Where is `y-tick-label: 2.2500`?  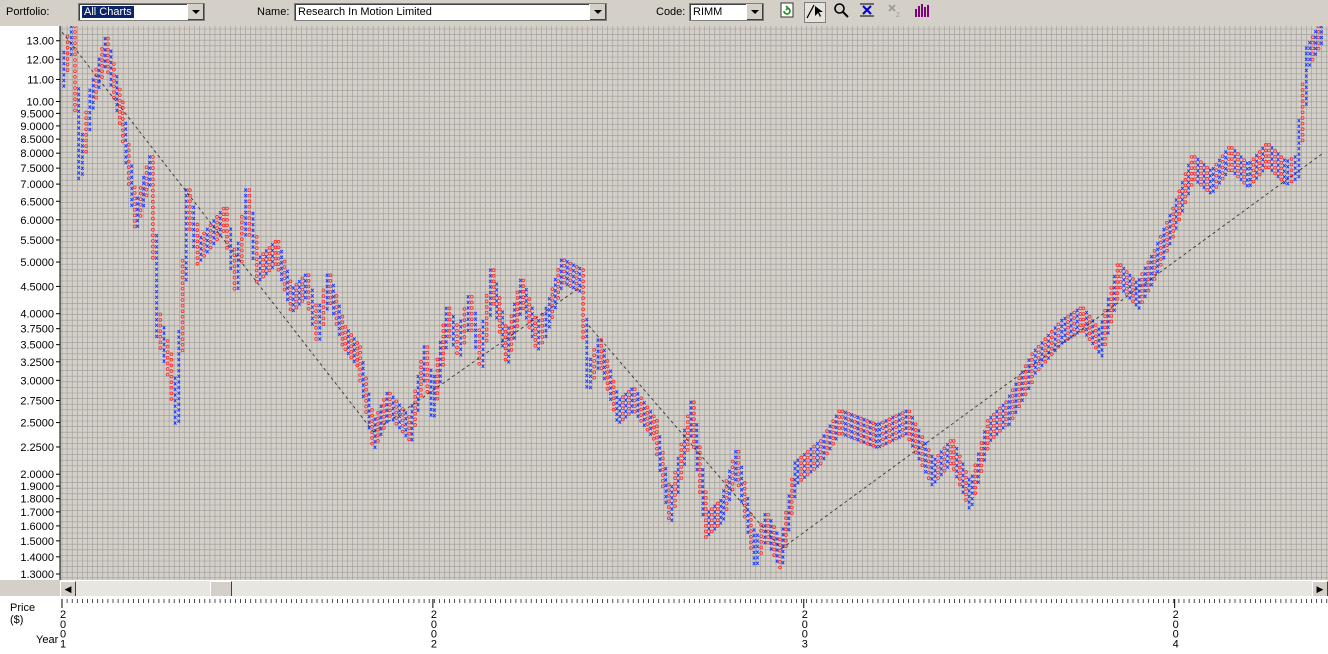 y-tick-label: 2.2500 is located at coordinates (37, 448).